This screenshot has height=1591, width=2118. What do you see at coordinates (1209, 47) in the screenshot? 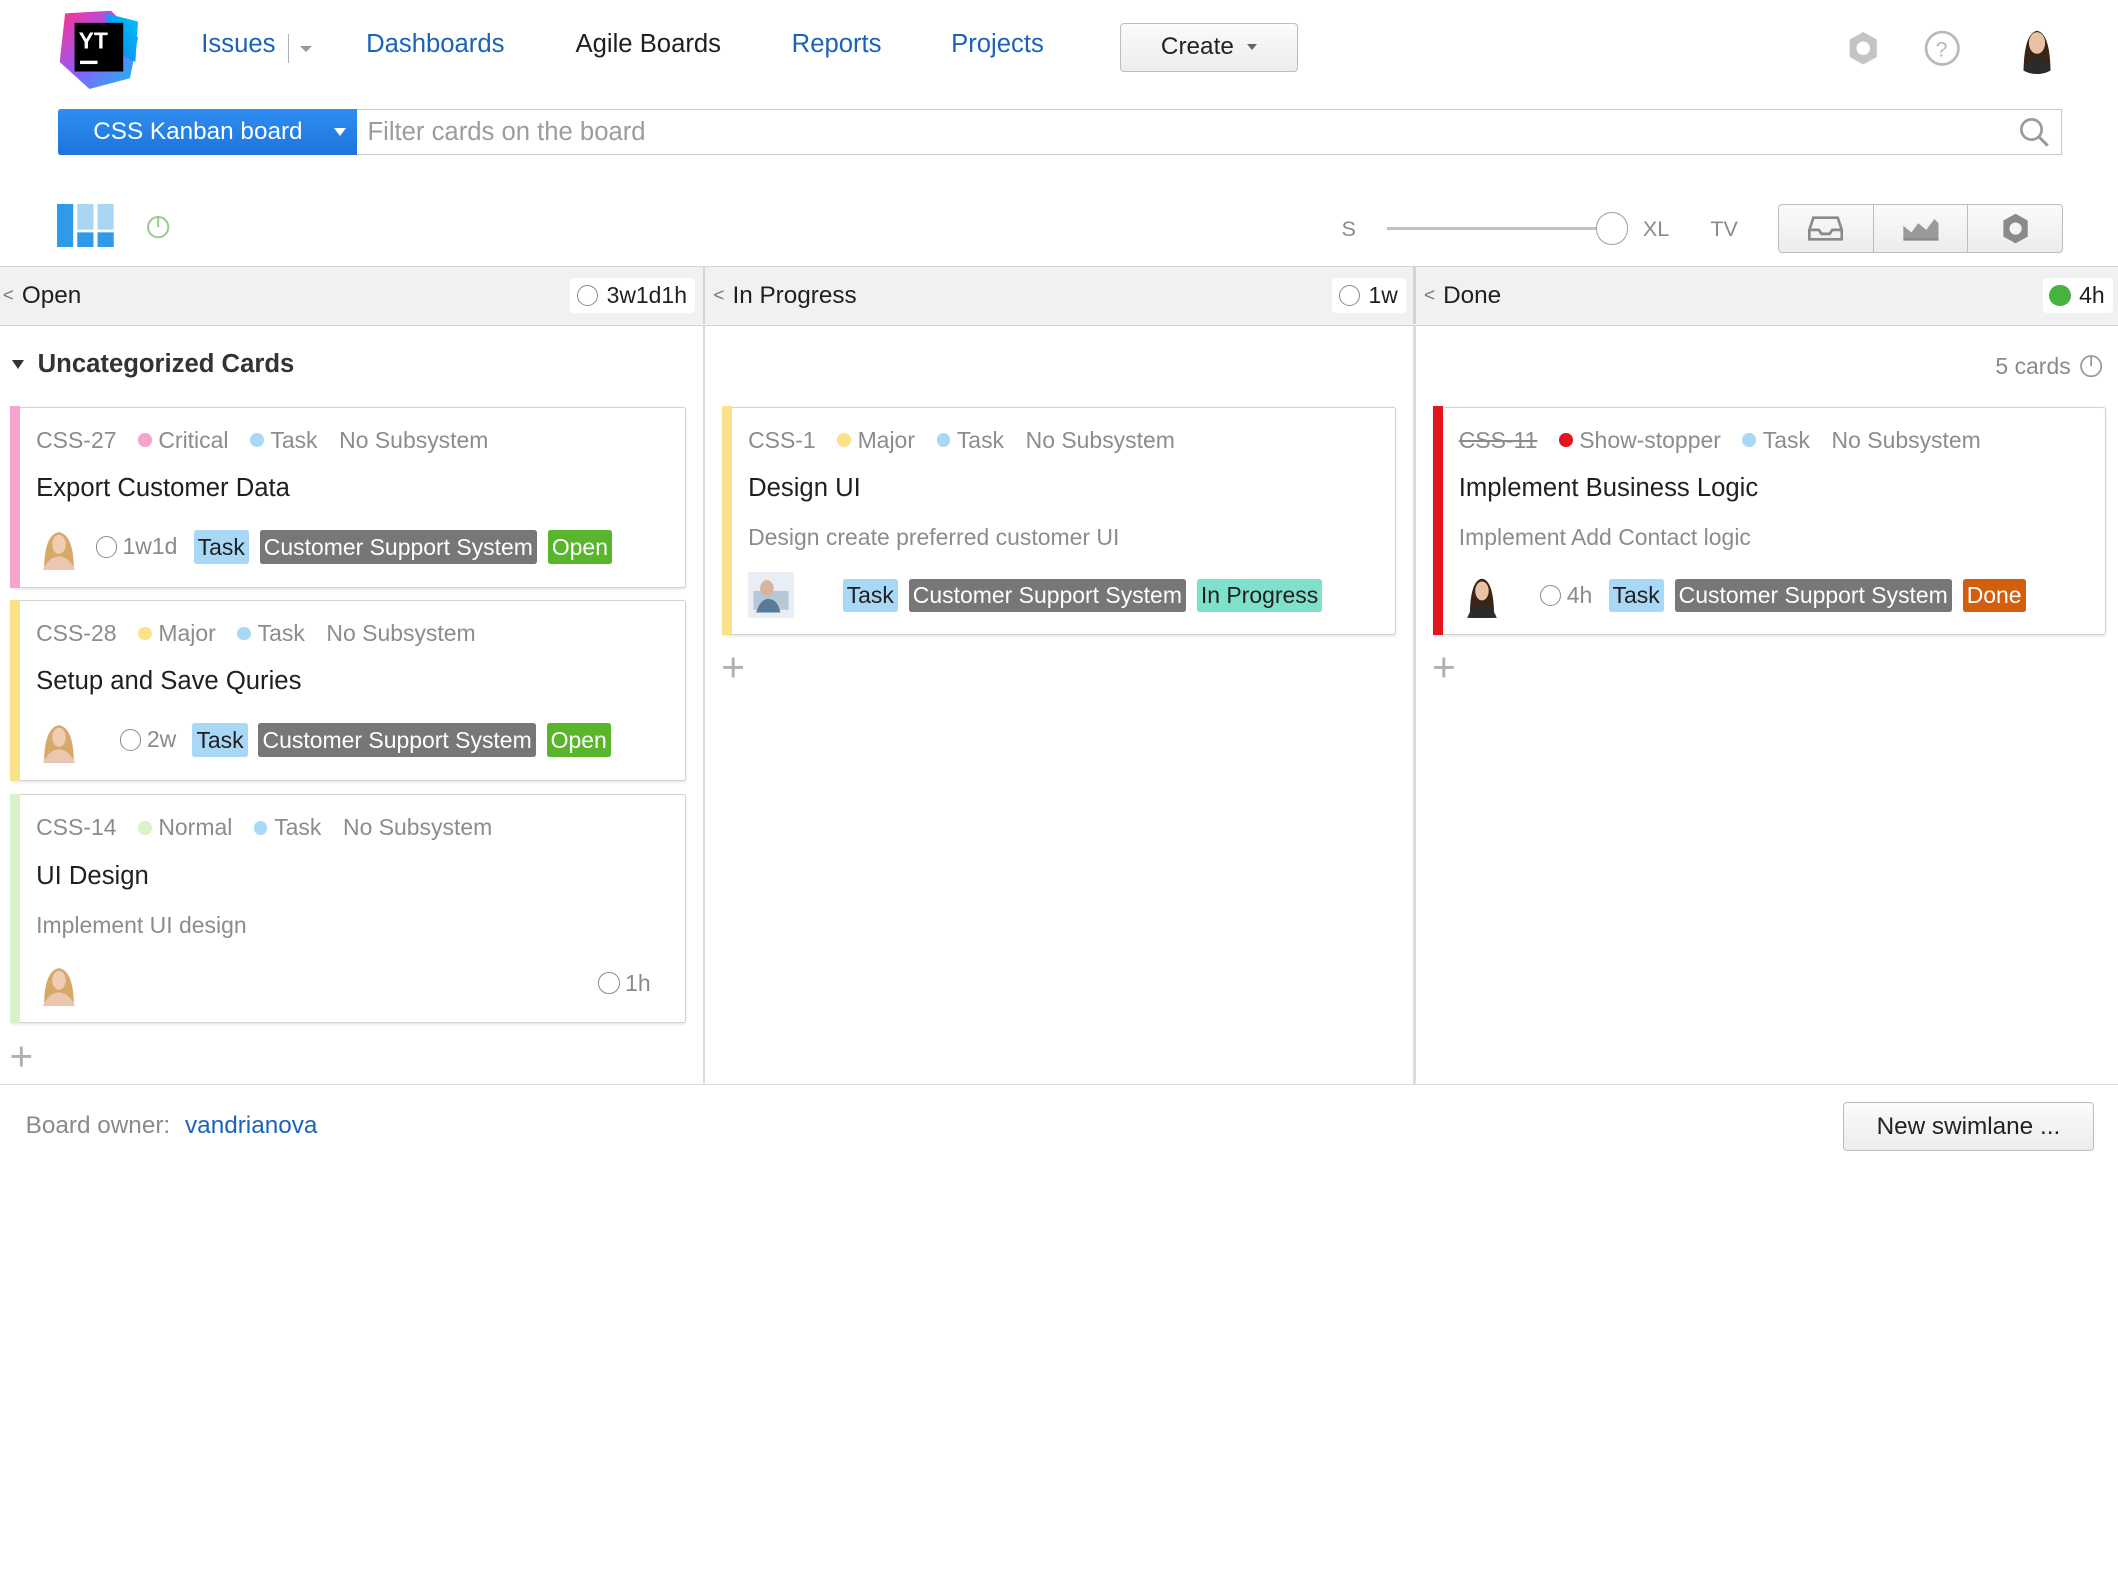
I see `create-button: Create` at bounding box center [1209, 47].